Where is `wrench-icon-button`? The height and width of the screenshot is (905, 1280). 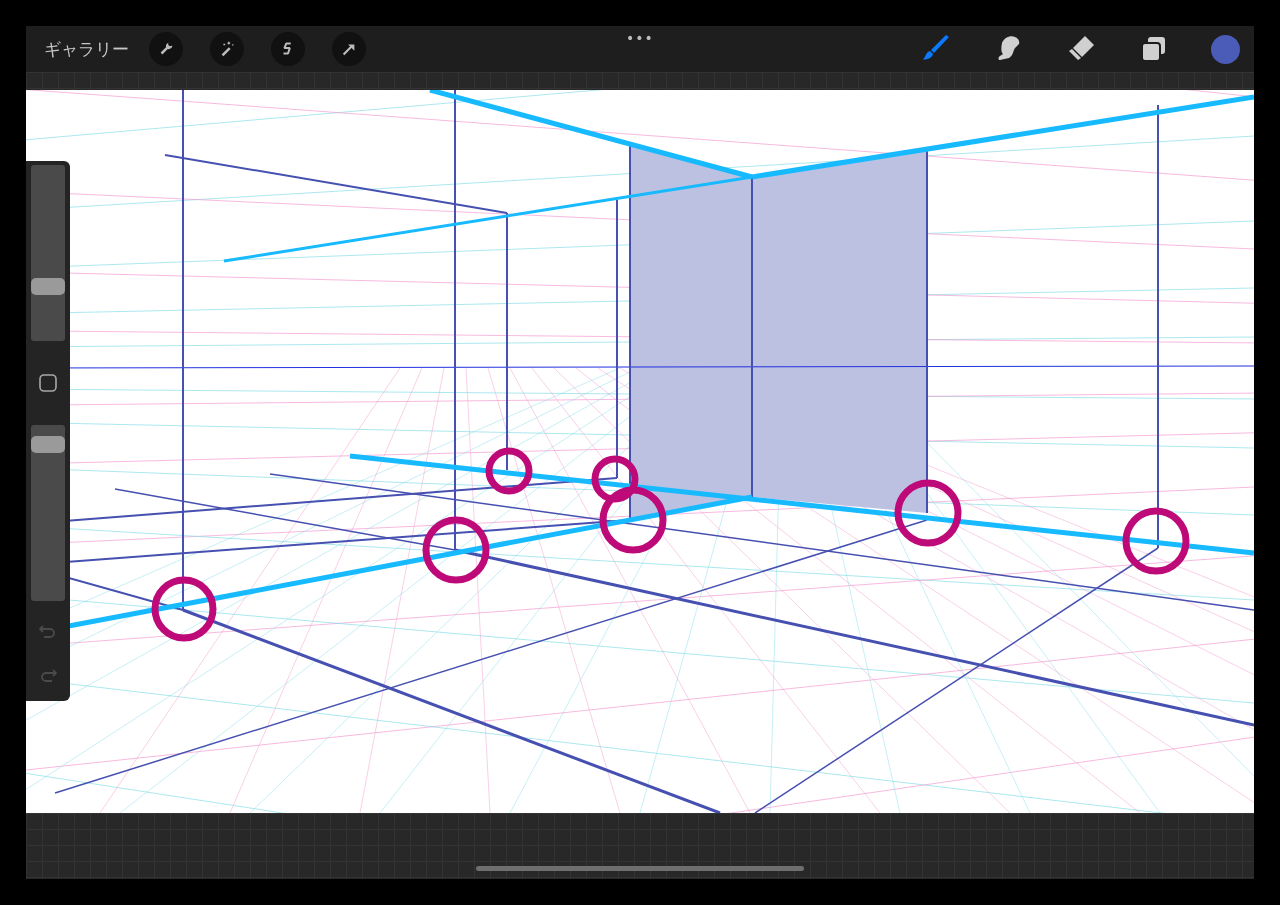
wrench-icon-button is located at coordinates (166, 49).